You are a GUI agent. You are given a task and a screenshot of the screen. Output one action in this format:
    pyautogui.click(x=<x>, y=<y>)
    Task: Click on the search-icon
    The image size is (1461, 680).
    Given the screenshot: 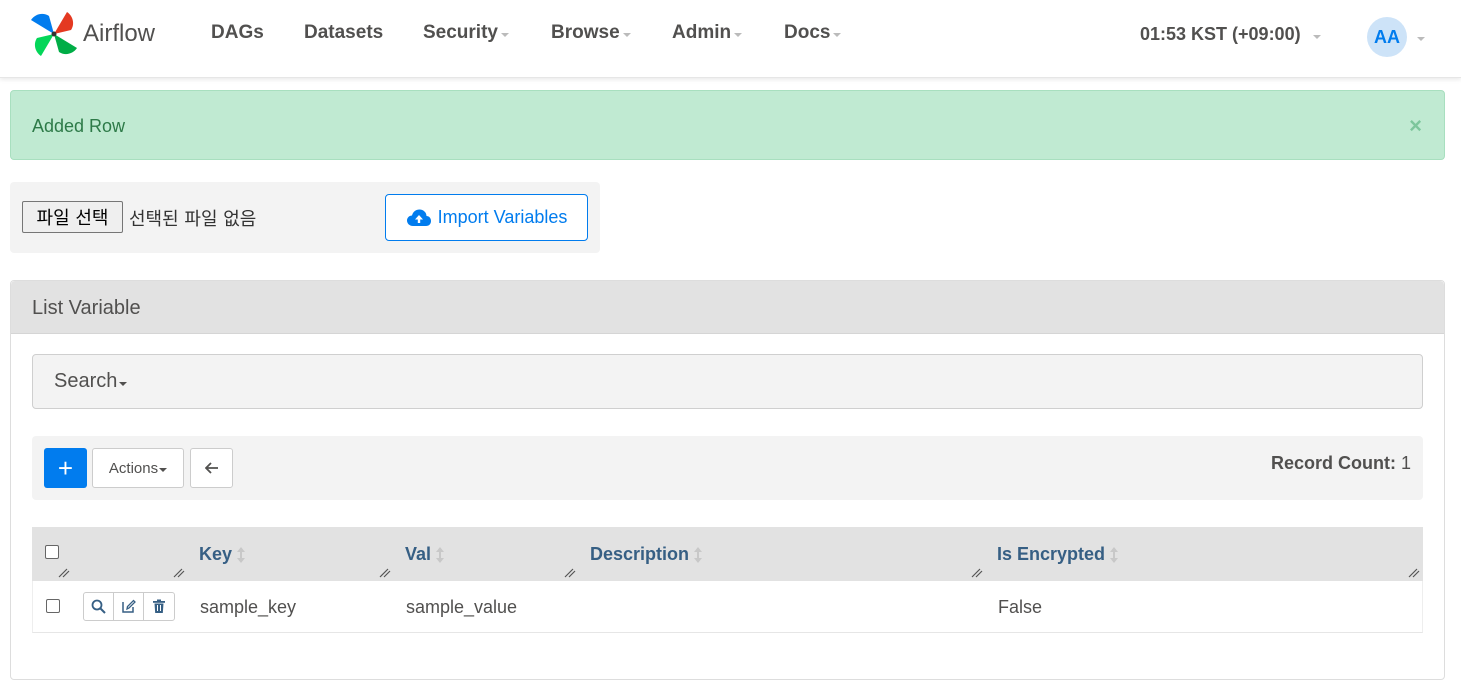 What is the action you would take?
    pyautogui.click(x=98, y=606)
    